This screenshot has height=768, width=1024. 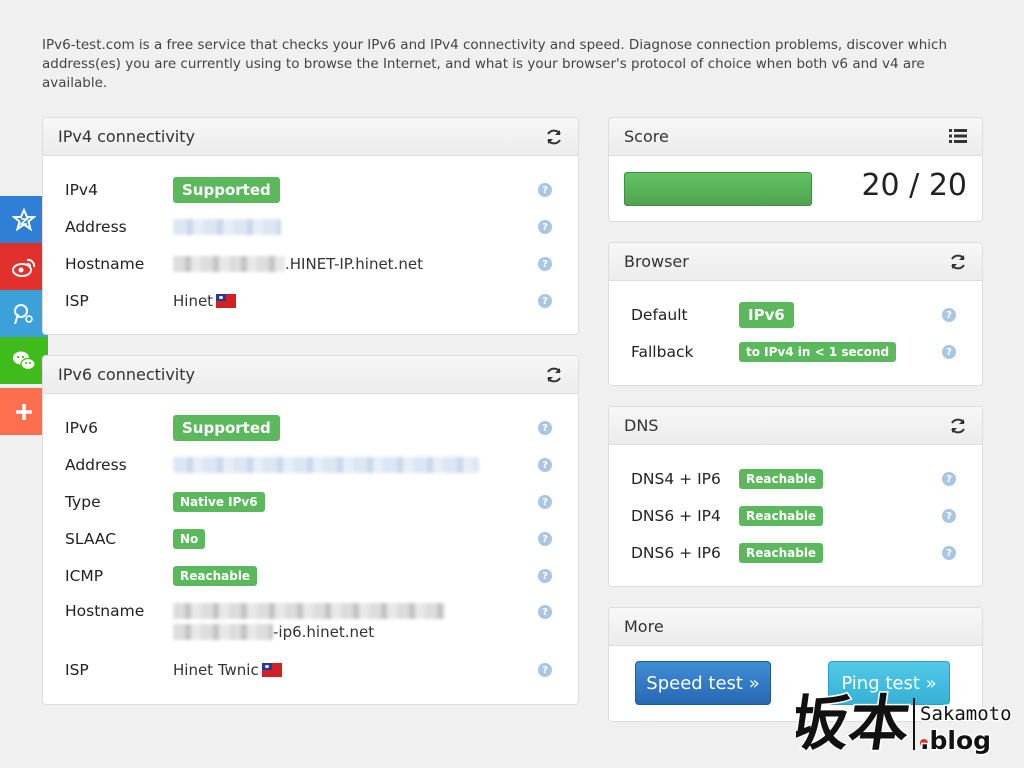 What do you see at coordinates (795, 479) in the screenshot?
I see `dns4-ip6-row: DNS4 + IP6 Reachable ?` at bounding box center [795, 479].